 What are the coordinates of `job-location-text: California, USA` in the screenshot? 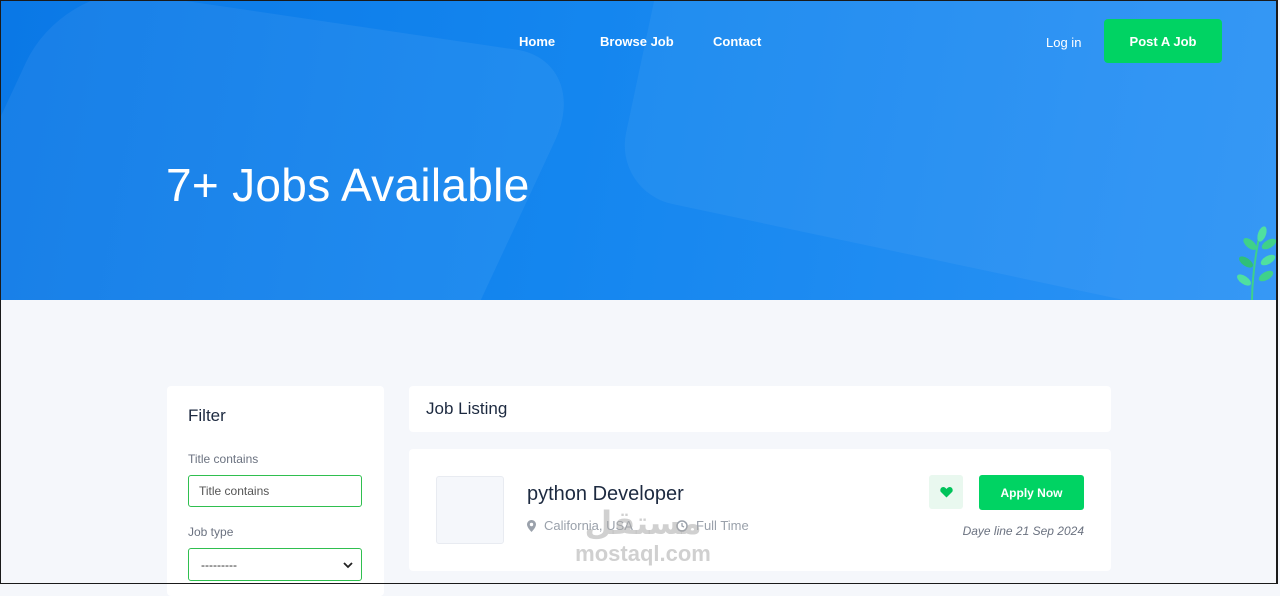 It's located at (588, 525).